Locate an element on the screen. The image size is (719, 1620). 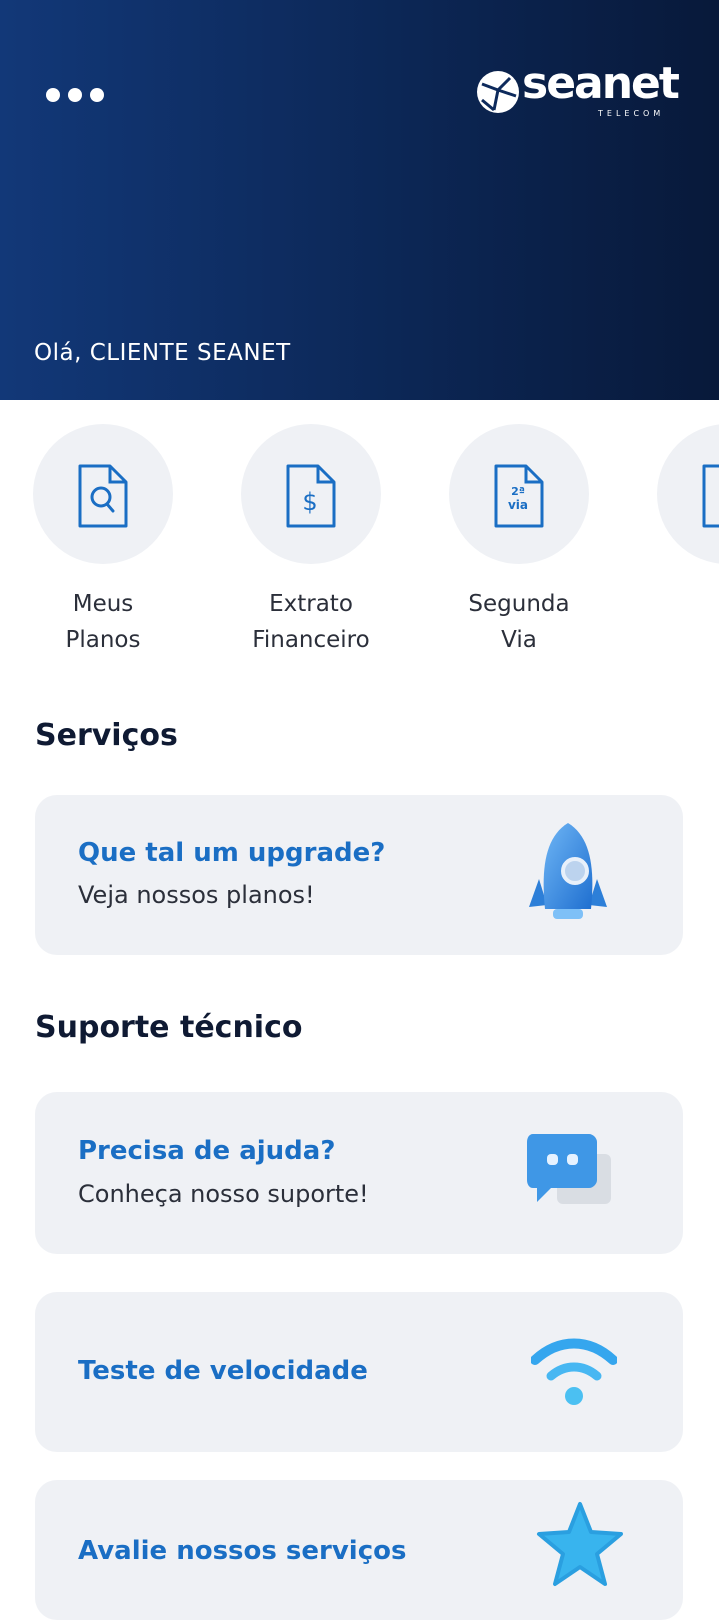
quick-action-segunda-via: 2ª via Segunda Via is located at coordinates (519, 541).